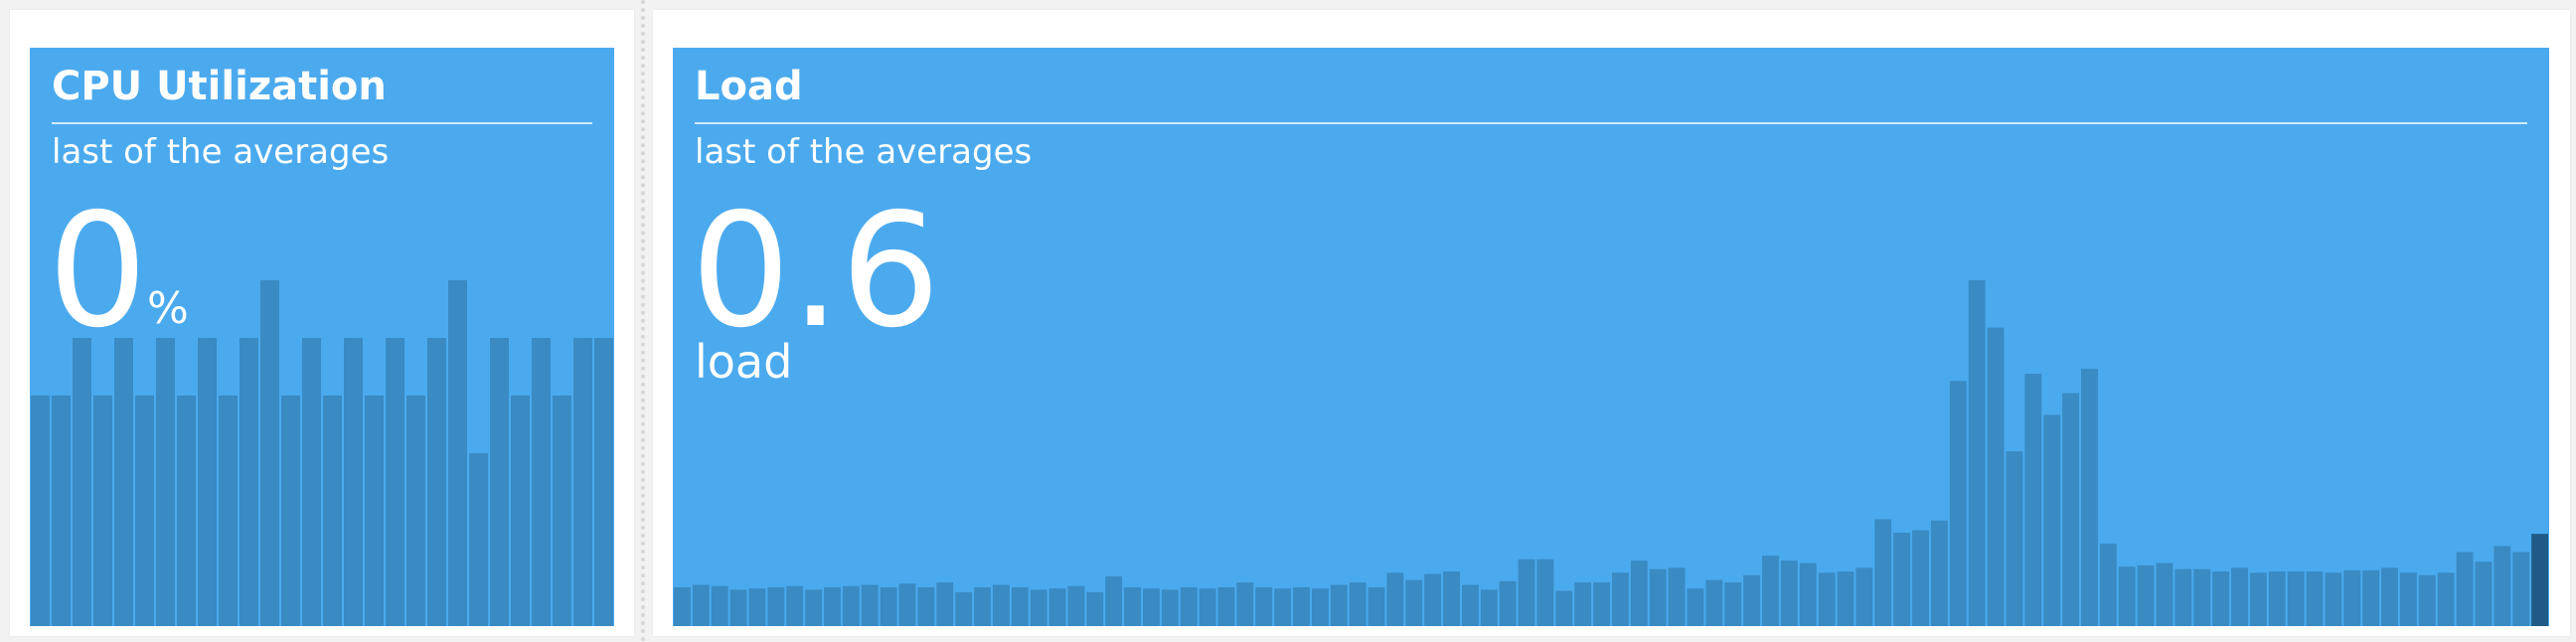 The height and width of the screenshot is (642, 2576). Describe the element at coordinates (744, 362) in the screenshot. I see `metric-unit: load` at that location.